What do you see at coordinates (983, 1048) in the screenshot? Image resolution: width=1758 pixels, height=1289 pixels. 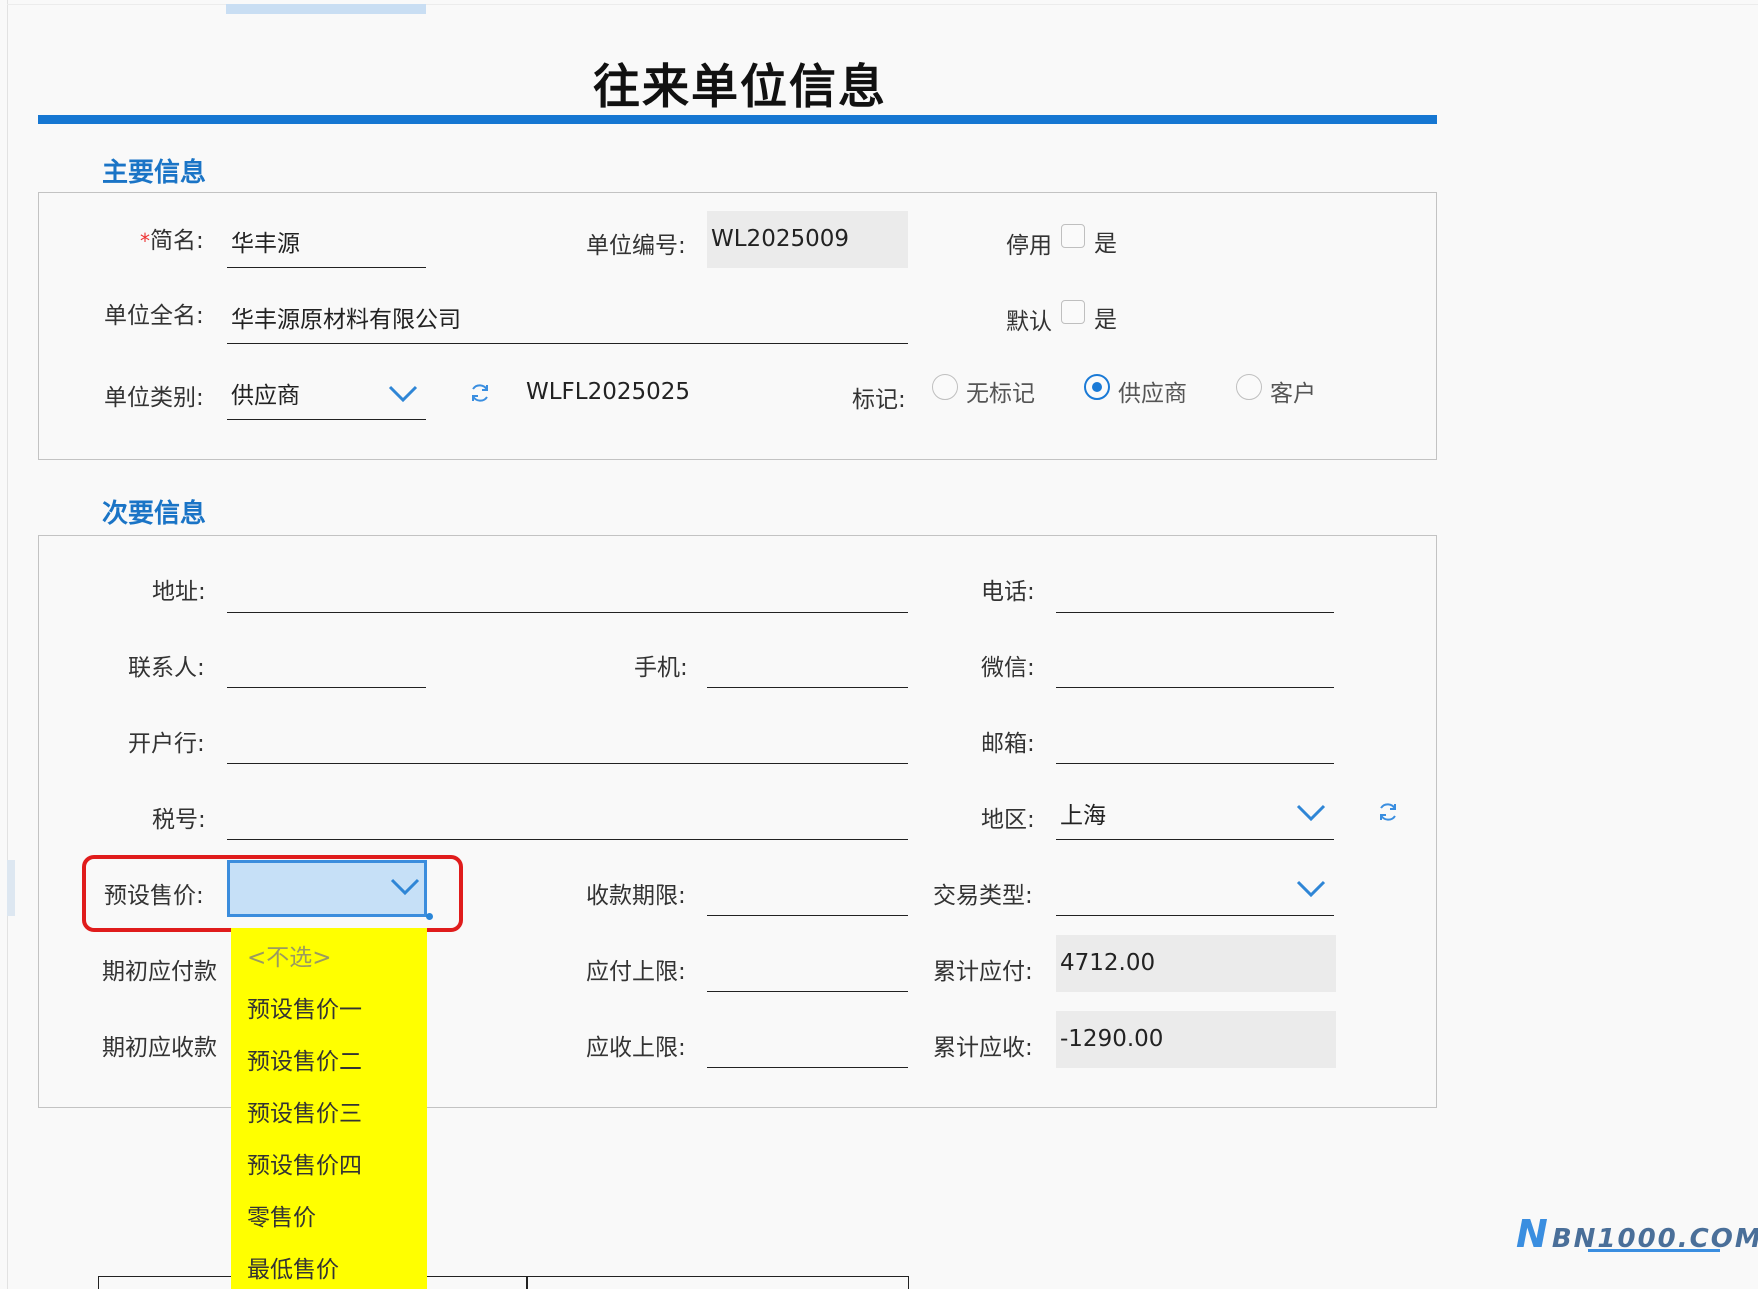 I see `total-receivable-label: 累计应收:` at bounding box center [983, 1048].